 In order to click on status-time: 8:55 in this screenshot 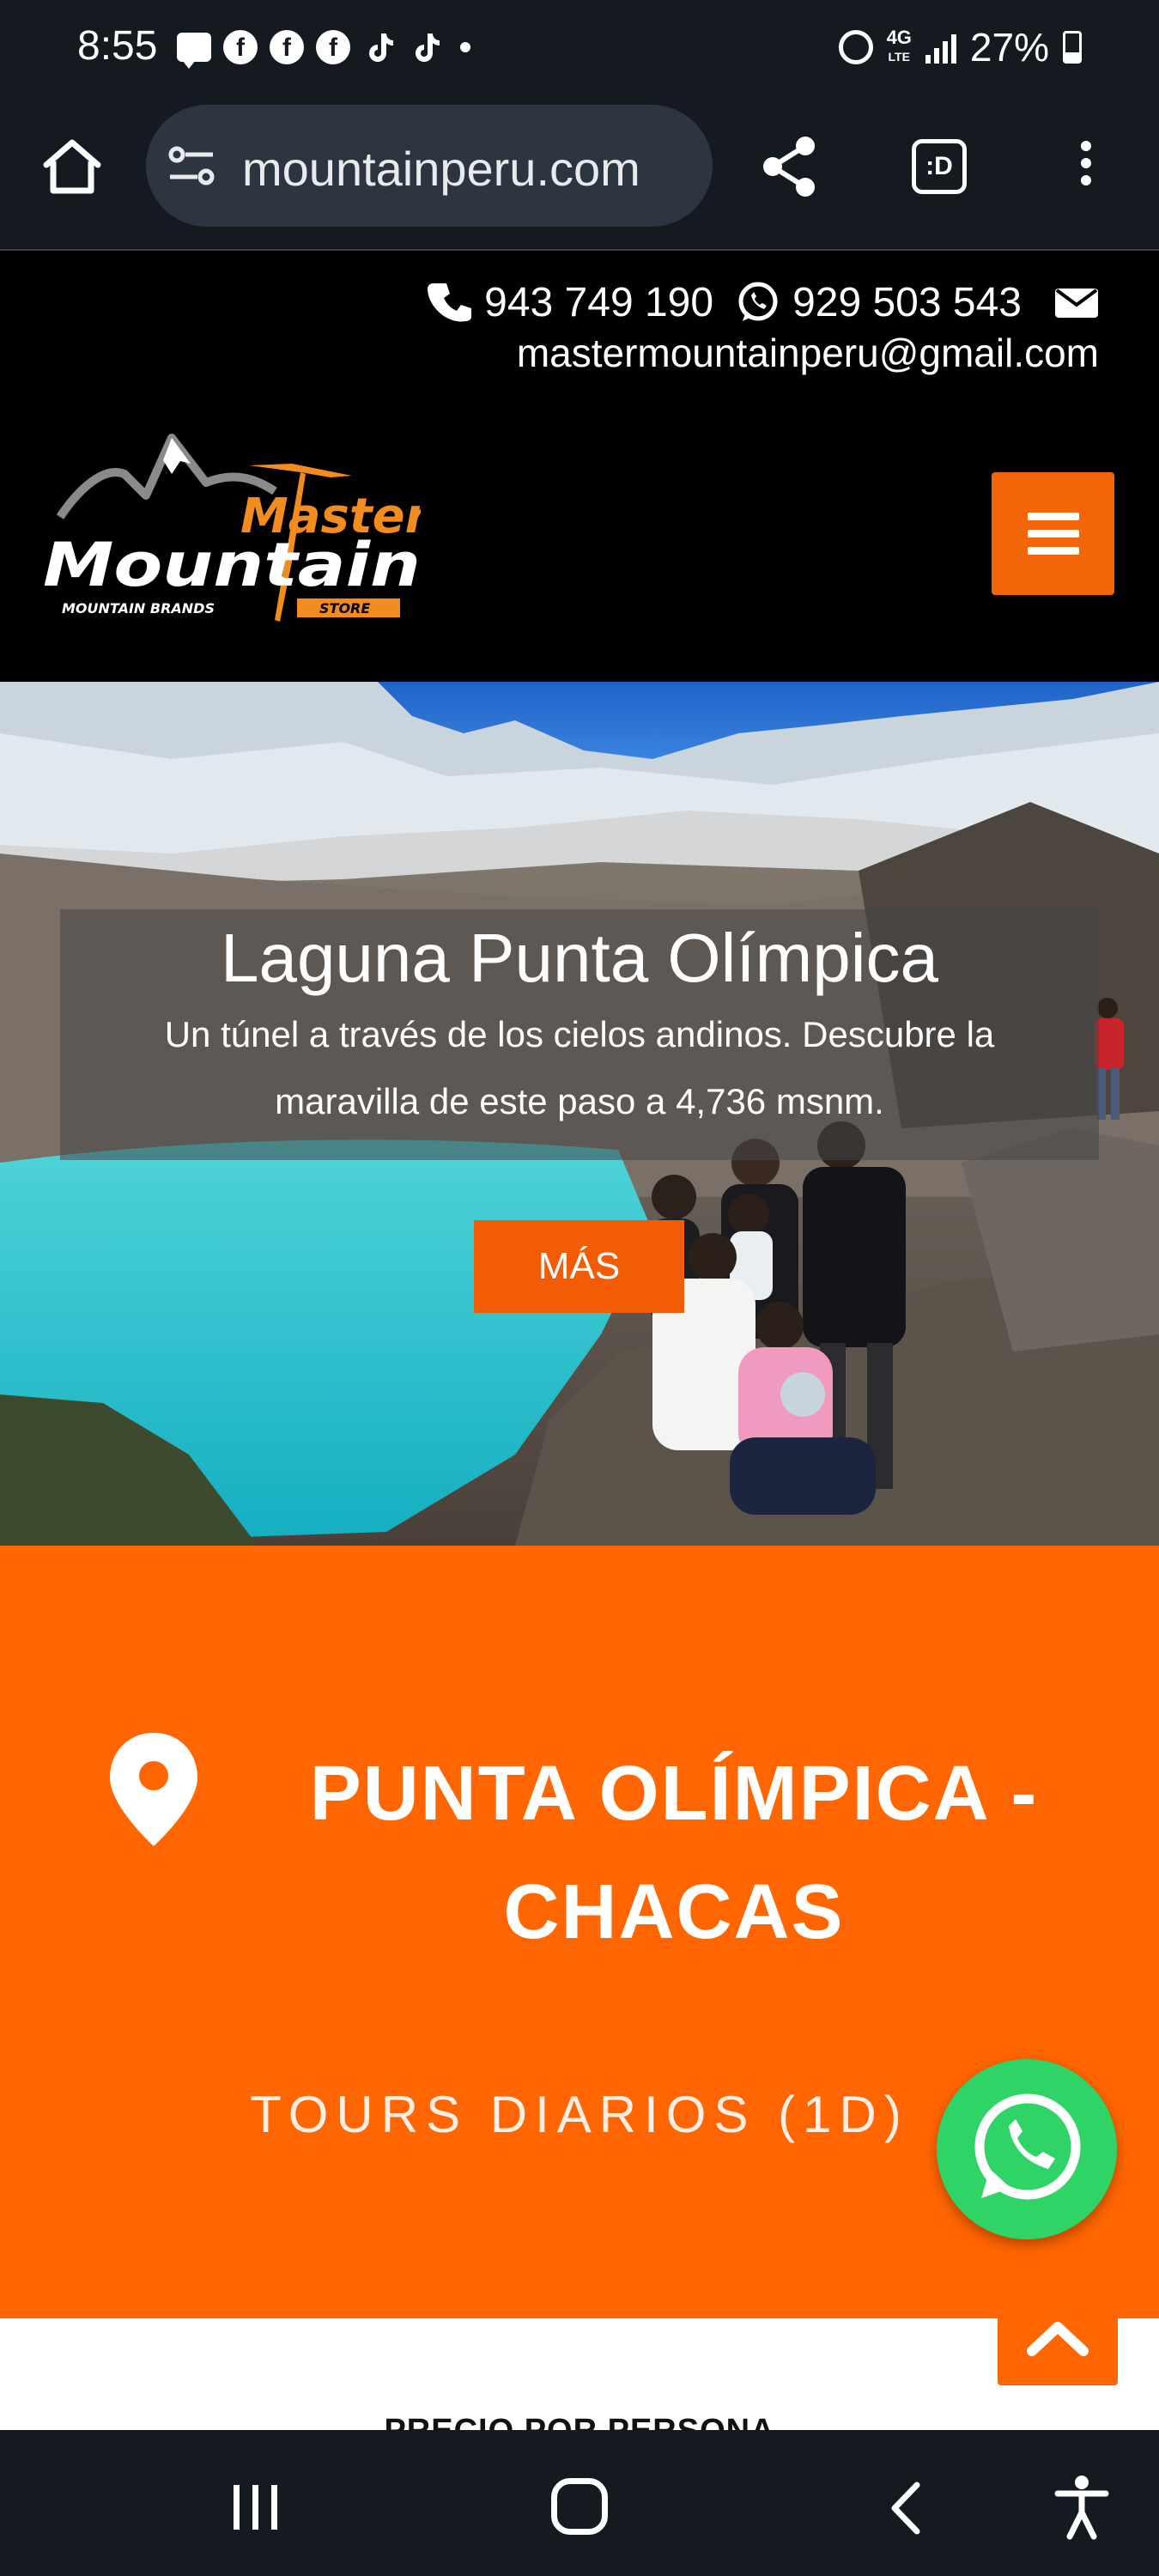, I will do `click(118, 46)`.